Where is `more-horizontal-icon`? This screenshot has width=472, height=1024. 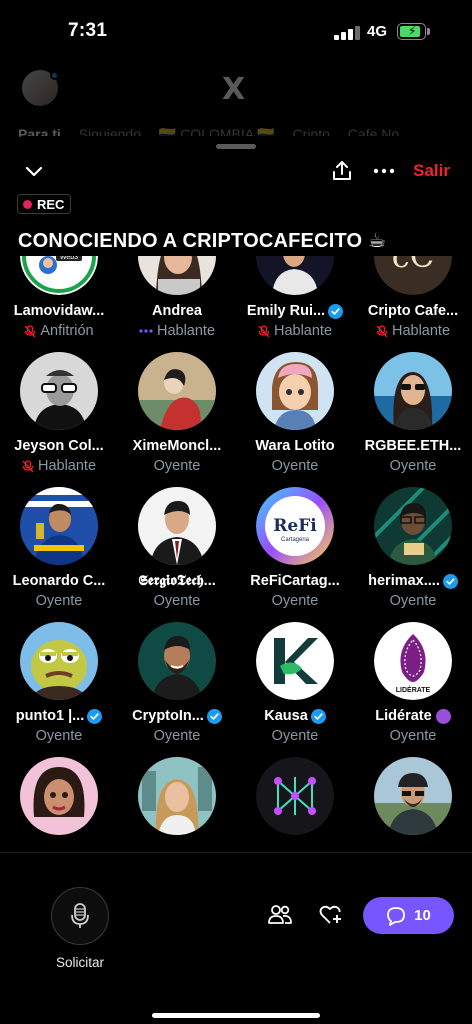
more-horizontal-icon is located at coordinates (384, 171).